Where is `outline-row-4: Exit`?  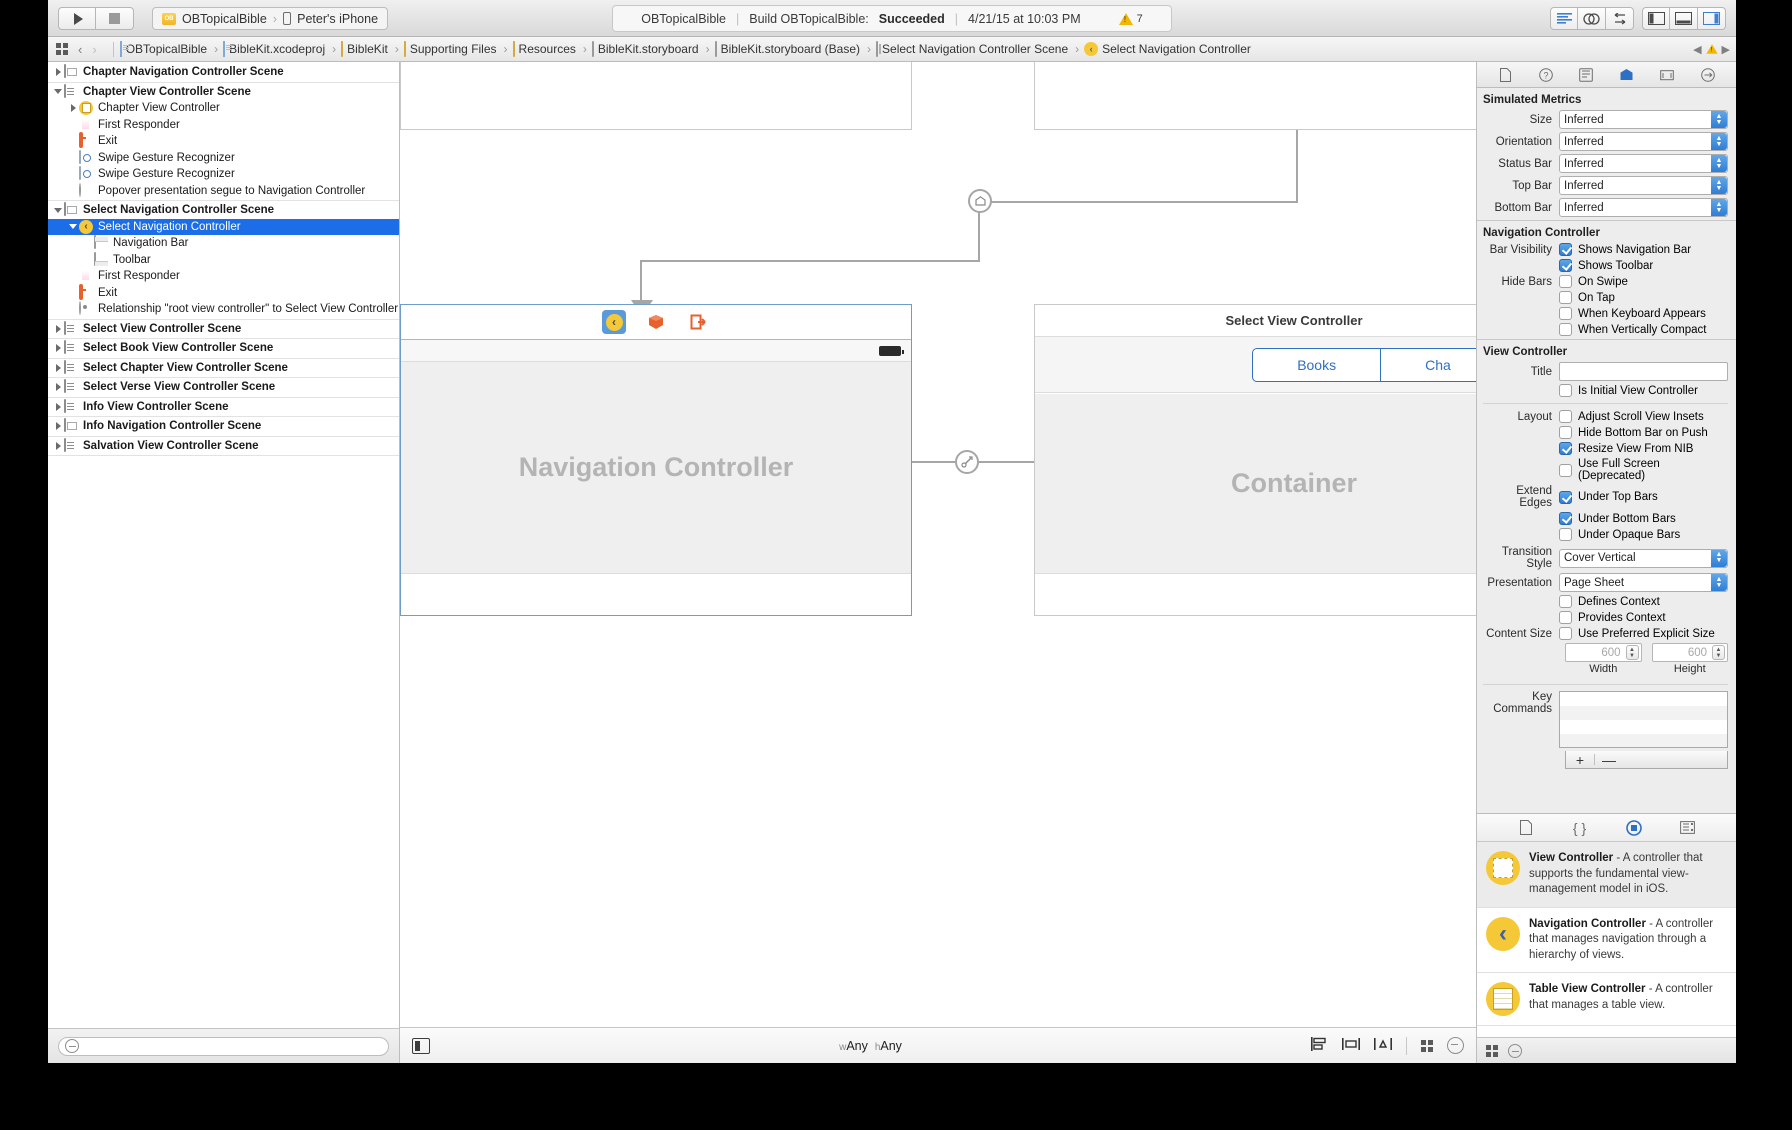
outline-row-4: Exit is located at coordinates (223, 141).